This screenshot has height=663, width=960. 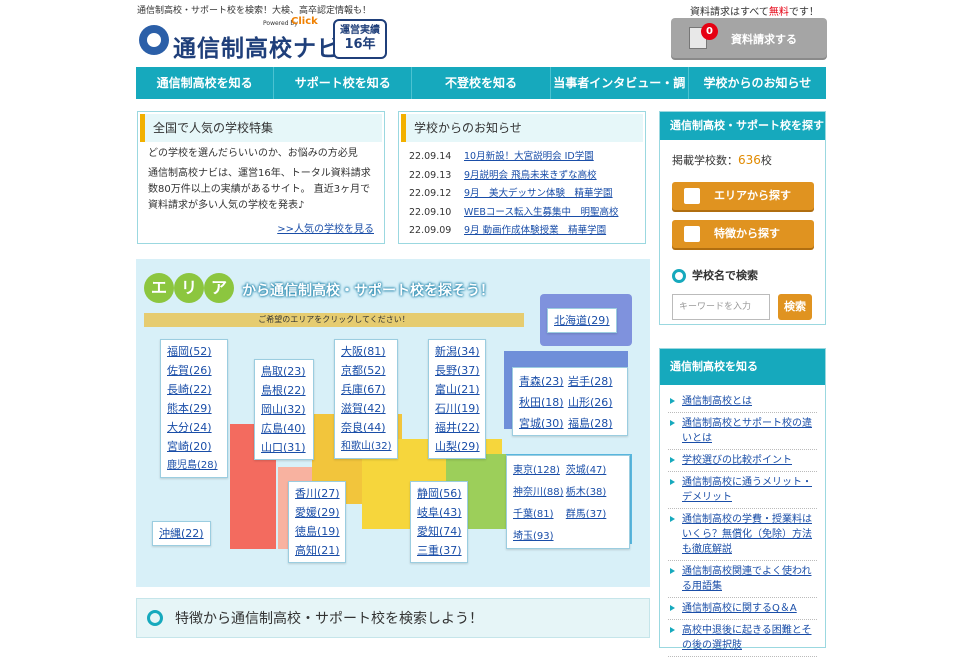 I want to click on know-link: 通信制高校とサポート校の違いとは, so click(x=742, y=431).